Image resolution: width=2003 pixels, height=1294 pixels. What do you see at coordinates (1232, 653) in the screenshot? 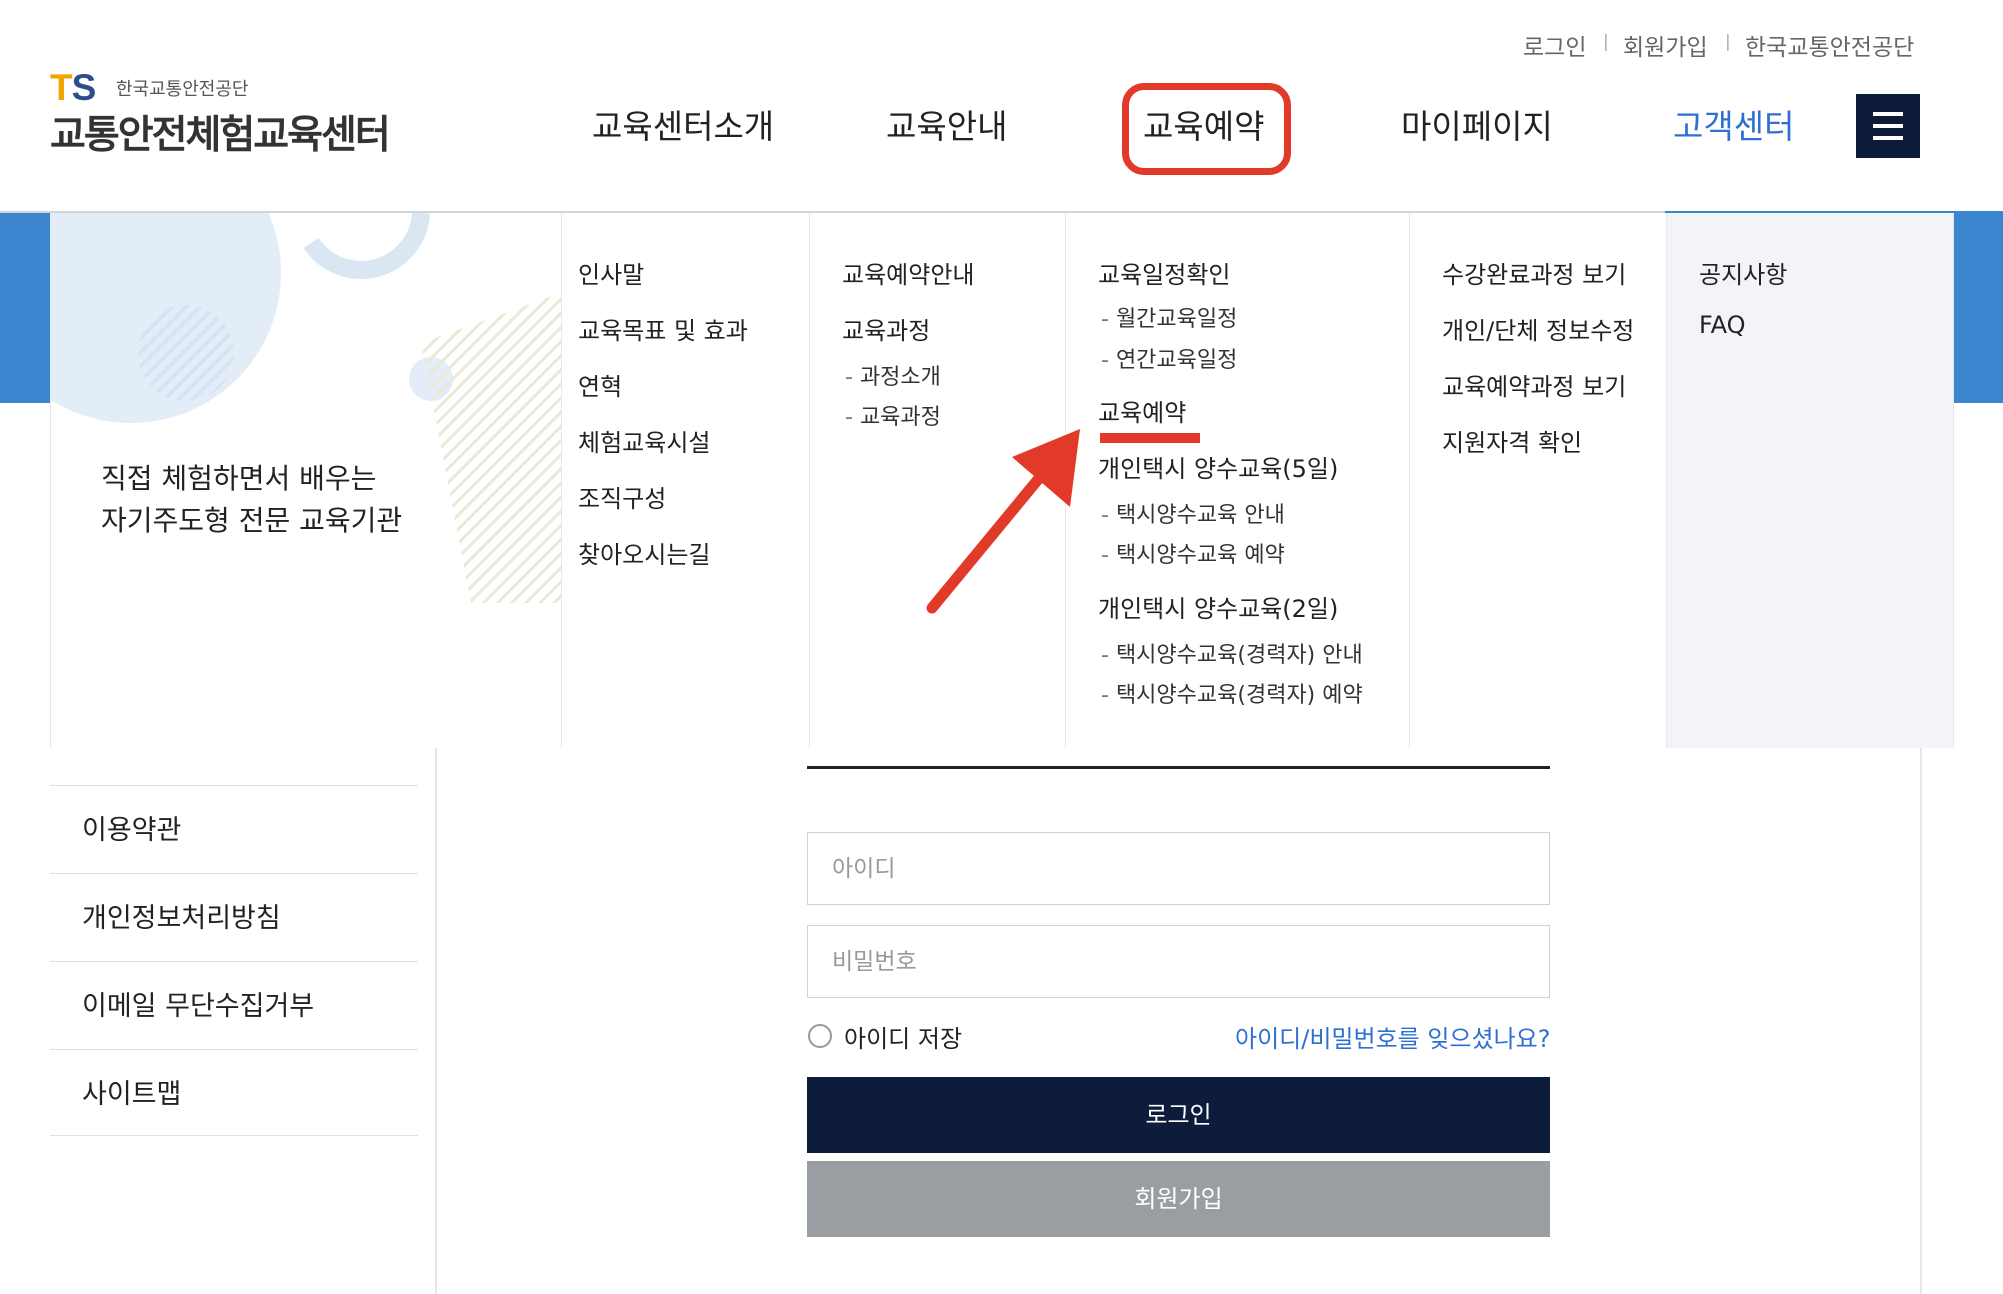
I see `menu-sub-taxi-exp-guide: 택시양수교육(경력자) 안내` at bounding box center [1232, 653].